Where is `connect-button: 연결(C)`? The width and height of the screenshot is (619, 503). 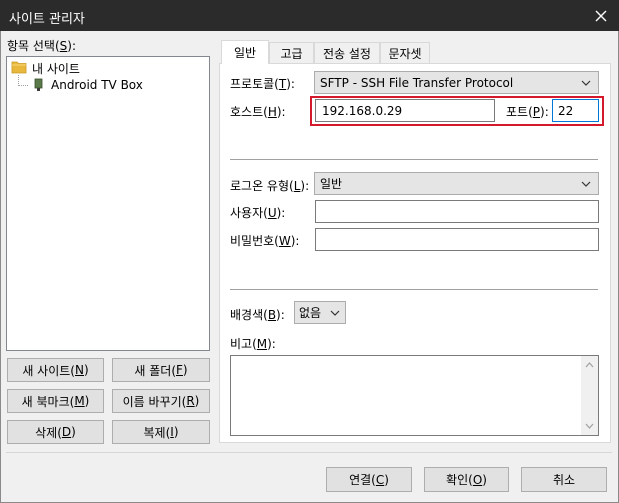 connect-button: 연결(C) is located at coordinates (369, 479).